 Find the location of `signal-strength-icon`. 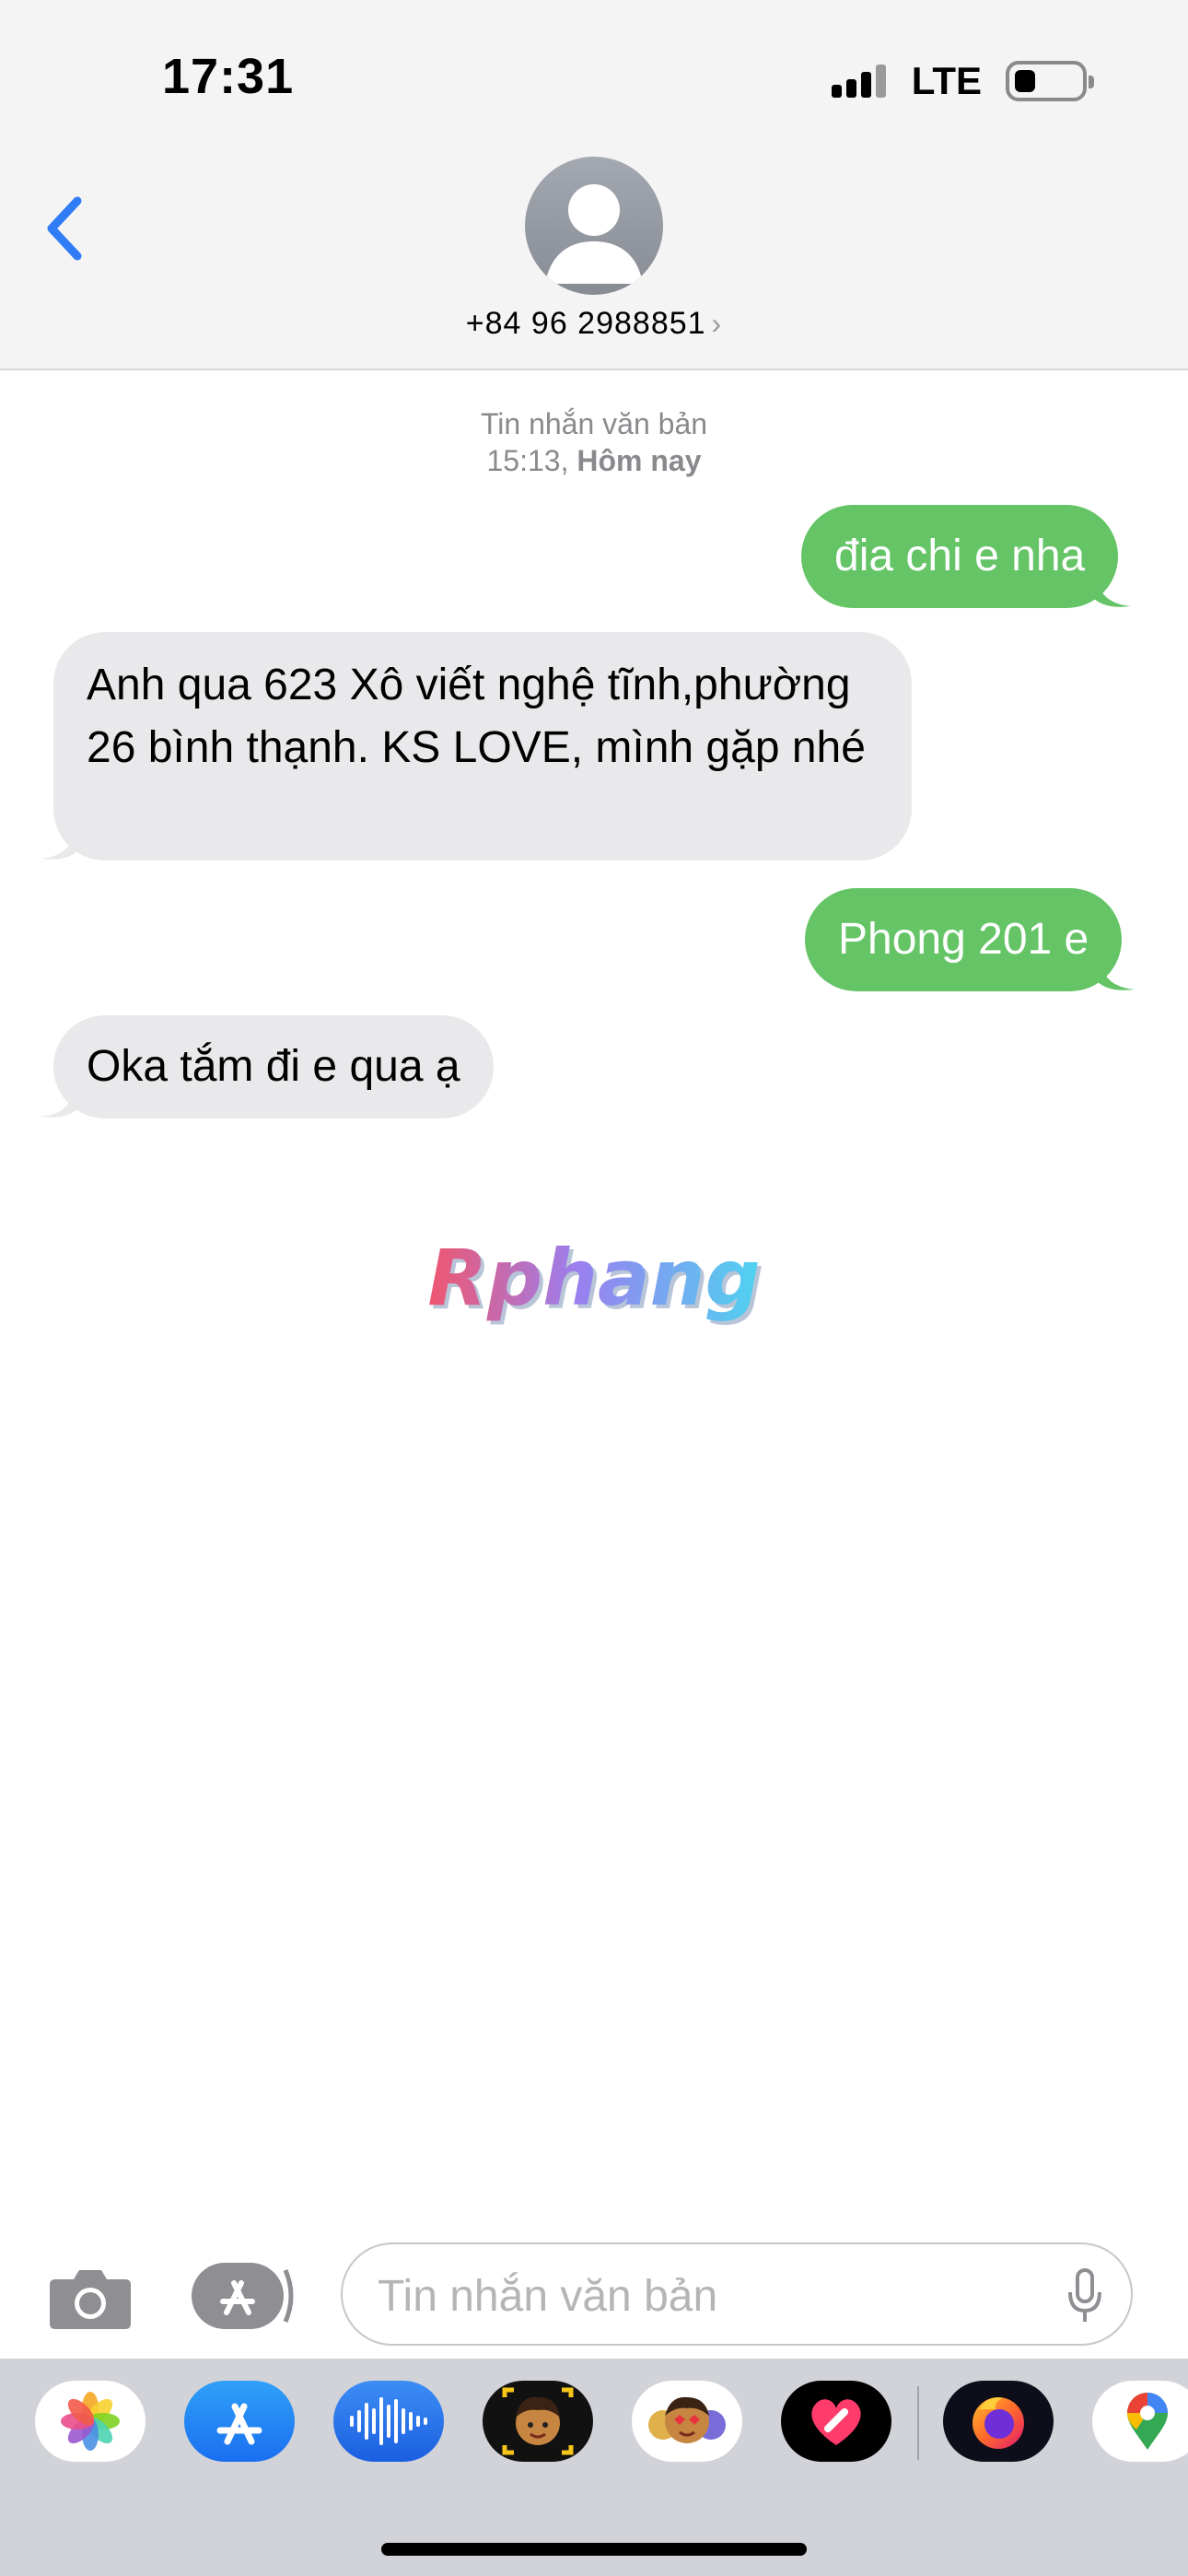

signal-strength-icon is located at coordinates (858, 81).